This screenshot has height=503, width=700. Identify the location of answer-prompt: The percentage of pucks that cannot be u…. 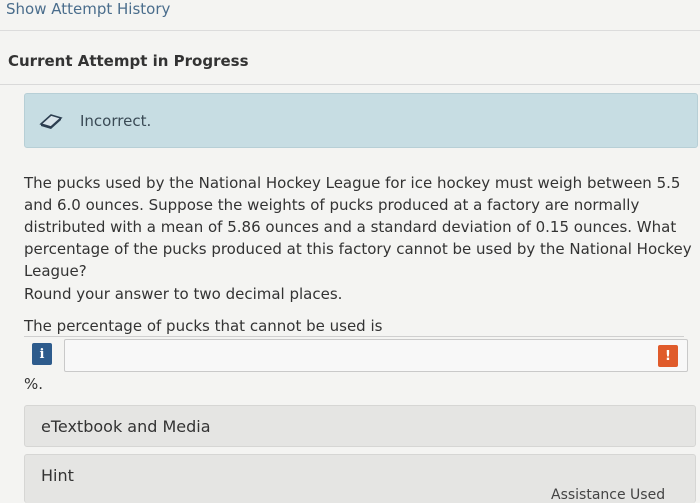
(203, 326).